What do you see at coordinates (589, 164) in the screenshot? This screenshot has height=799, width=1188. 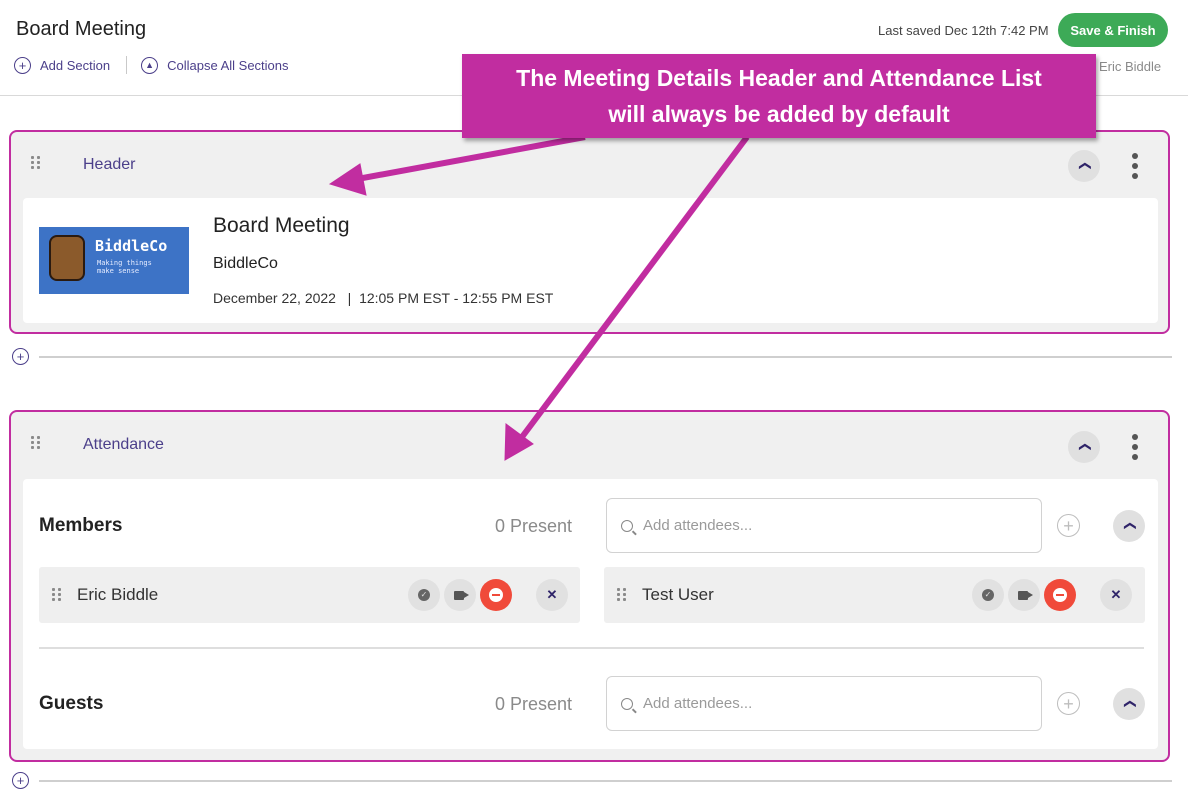 I see `section-header: Header ❯` at bounding box center [589, 164].